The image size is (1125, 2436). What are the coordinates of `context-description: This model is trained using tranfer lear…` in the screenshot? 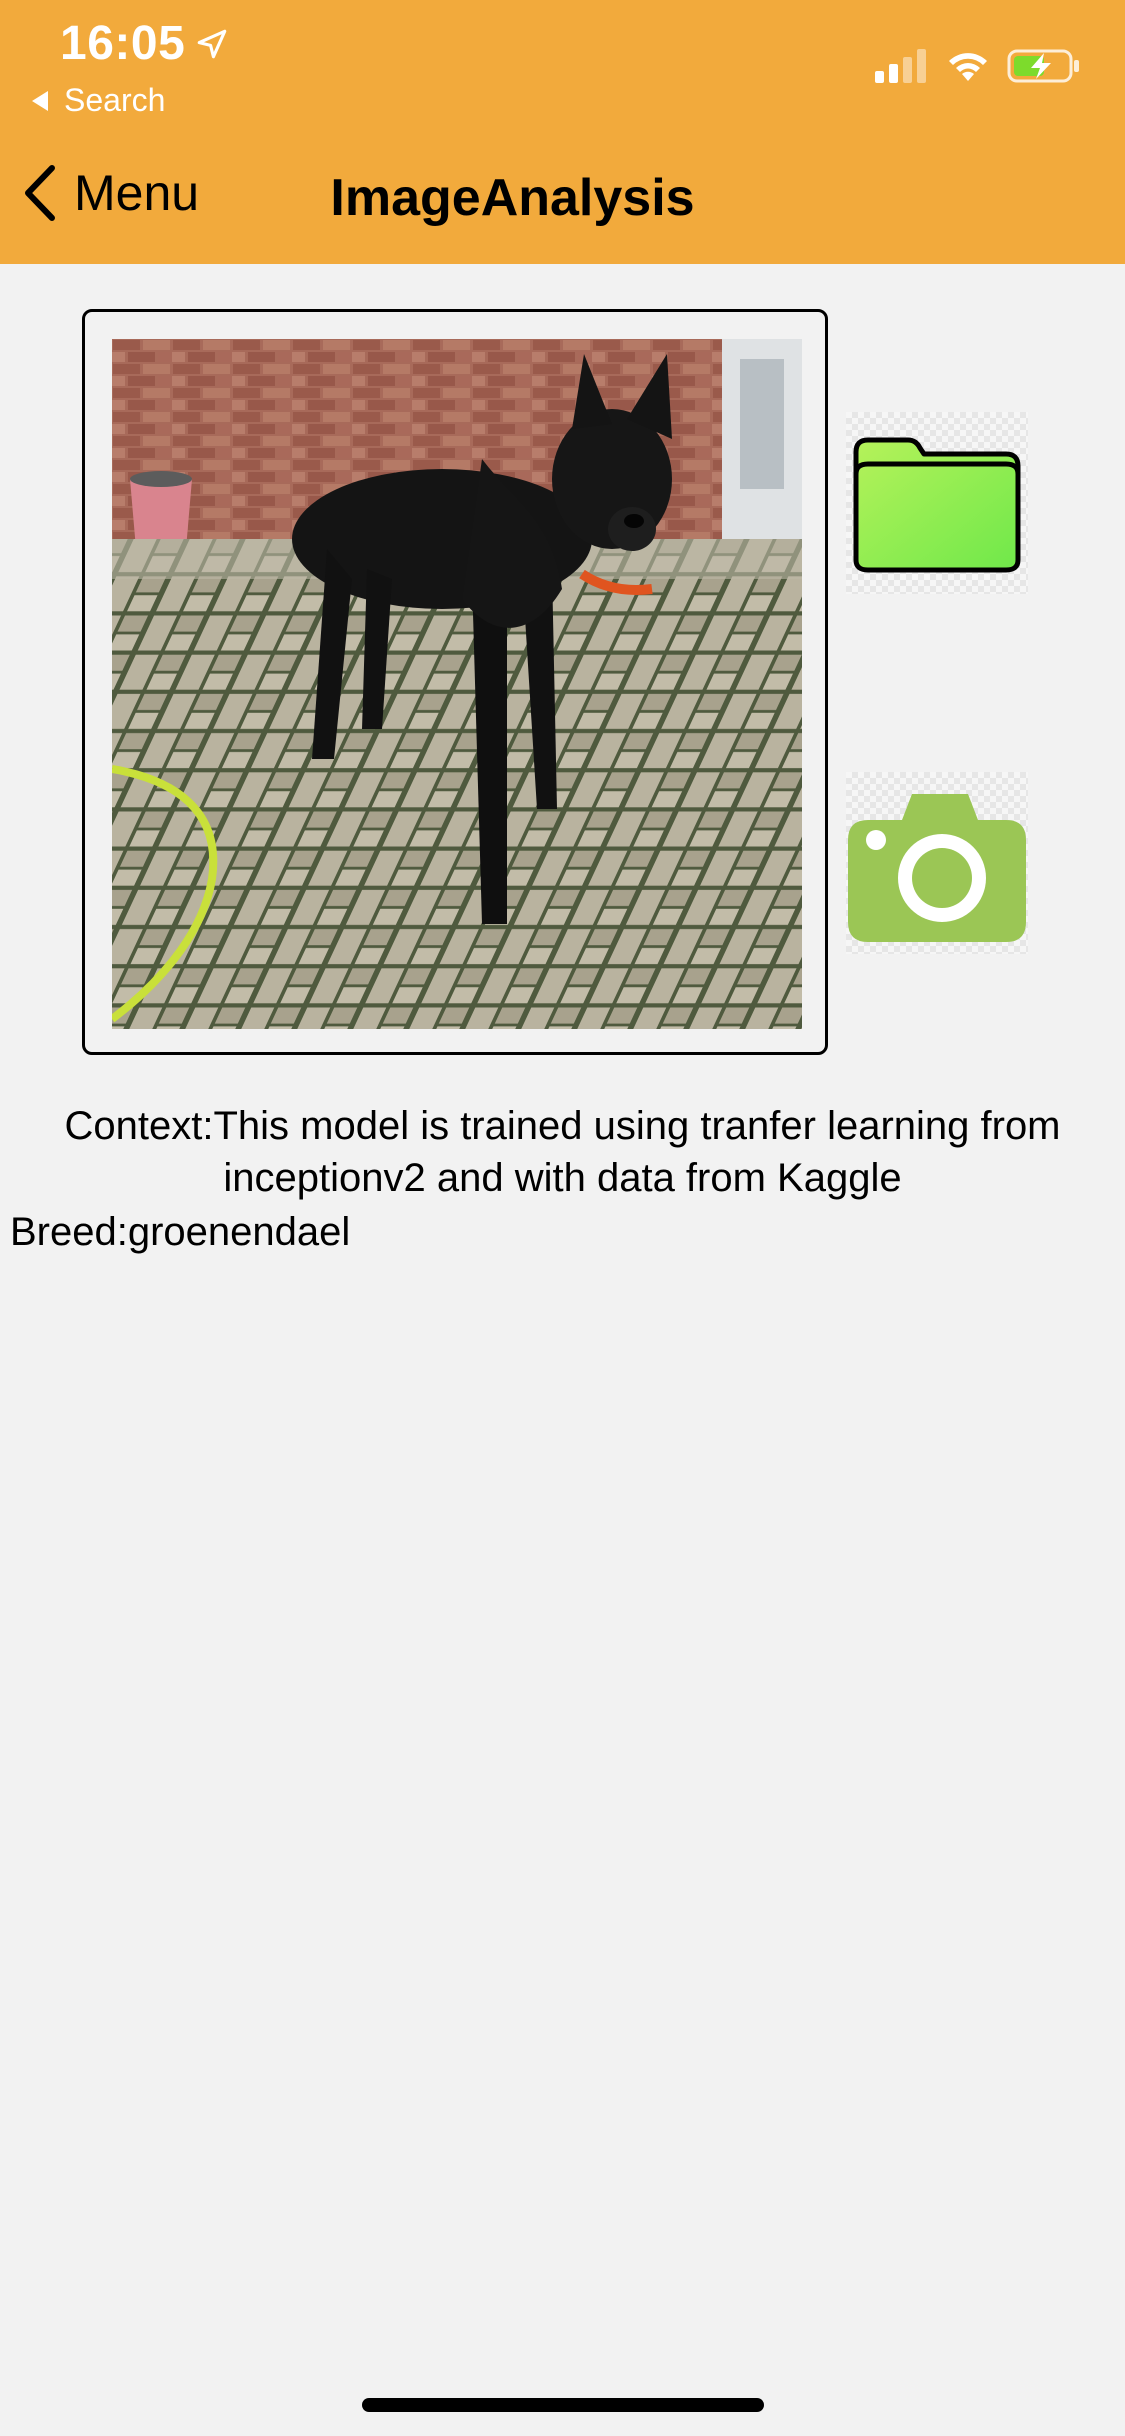 It's located at (637, 1152).